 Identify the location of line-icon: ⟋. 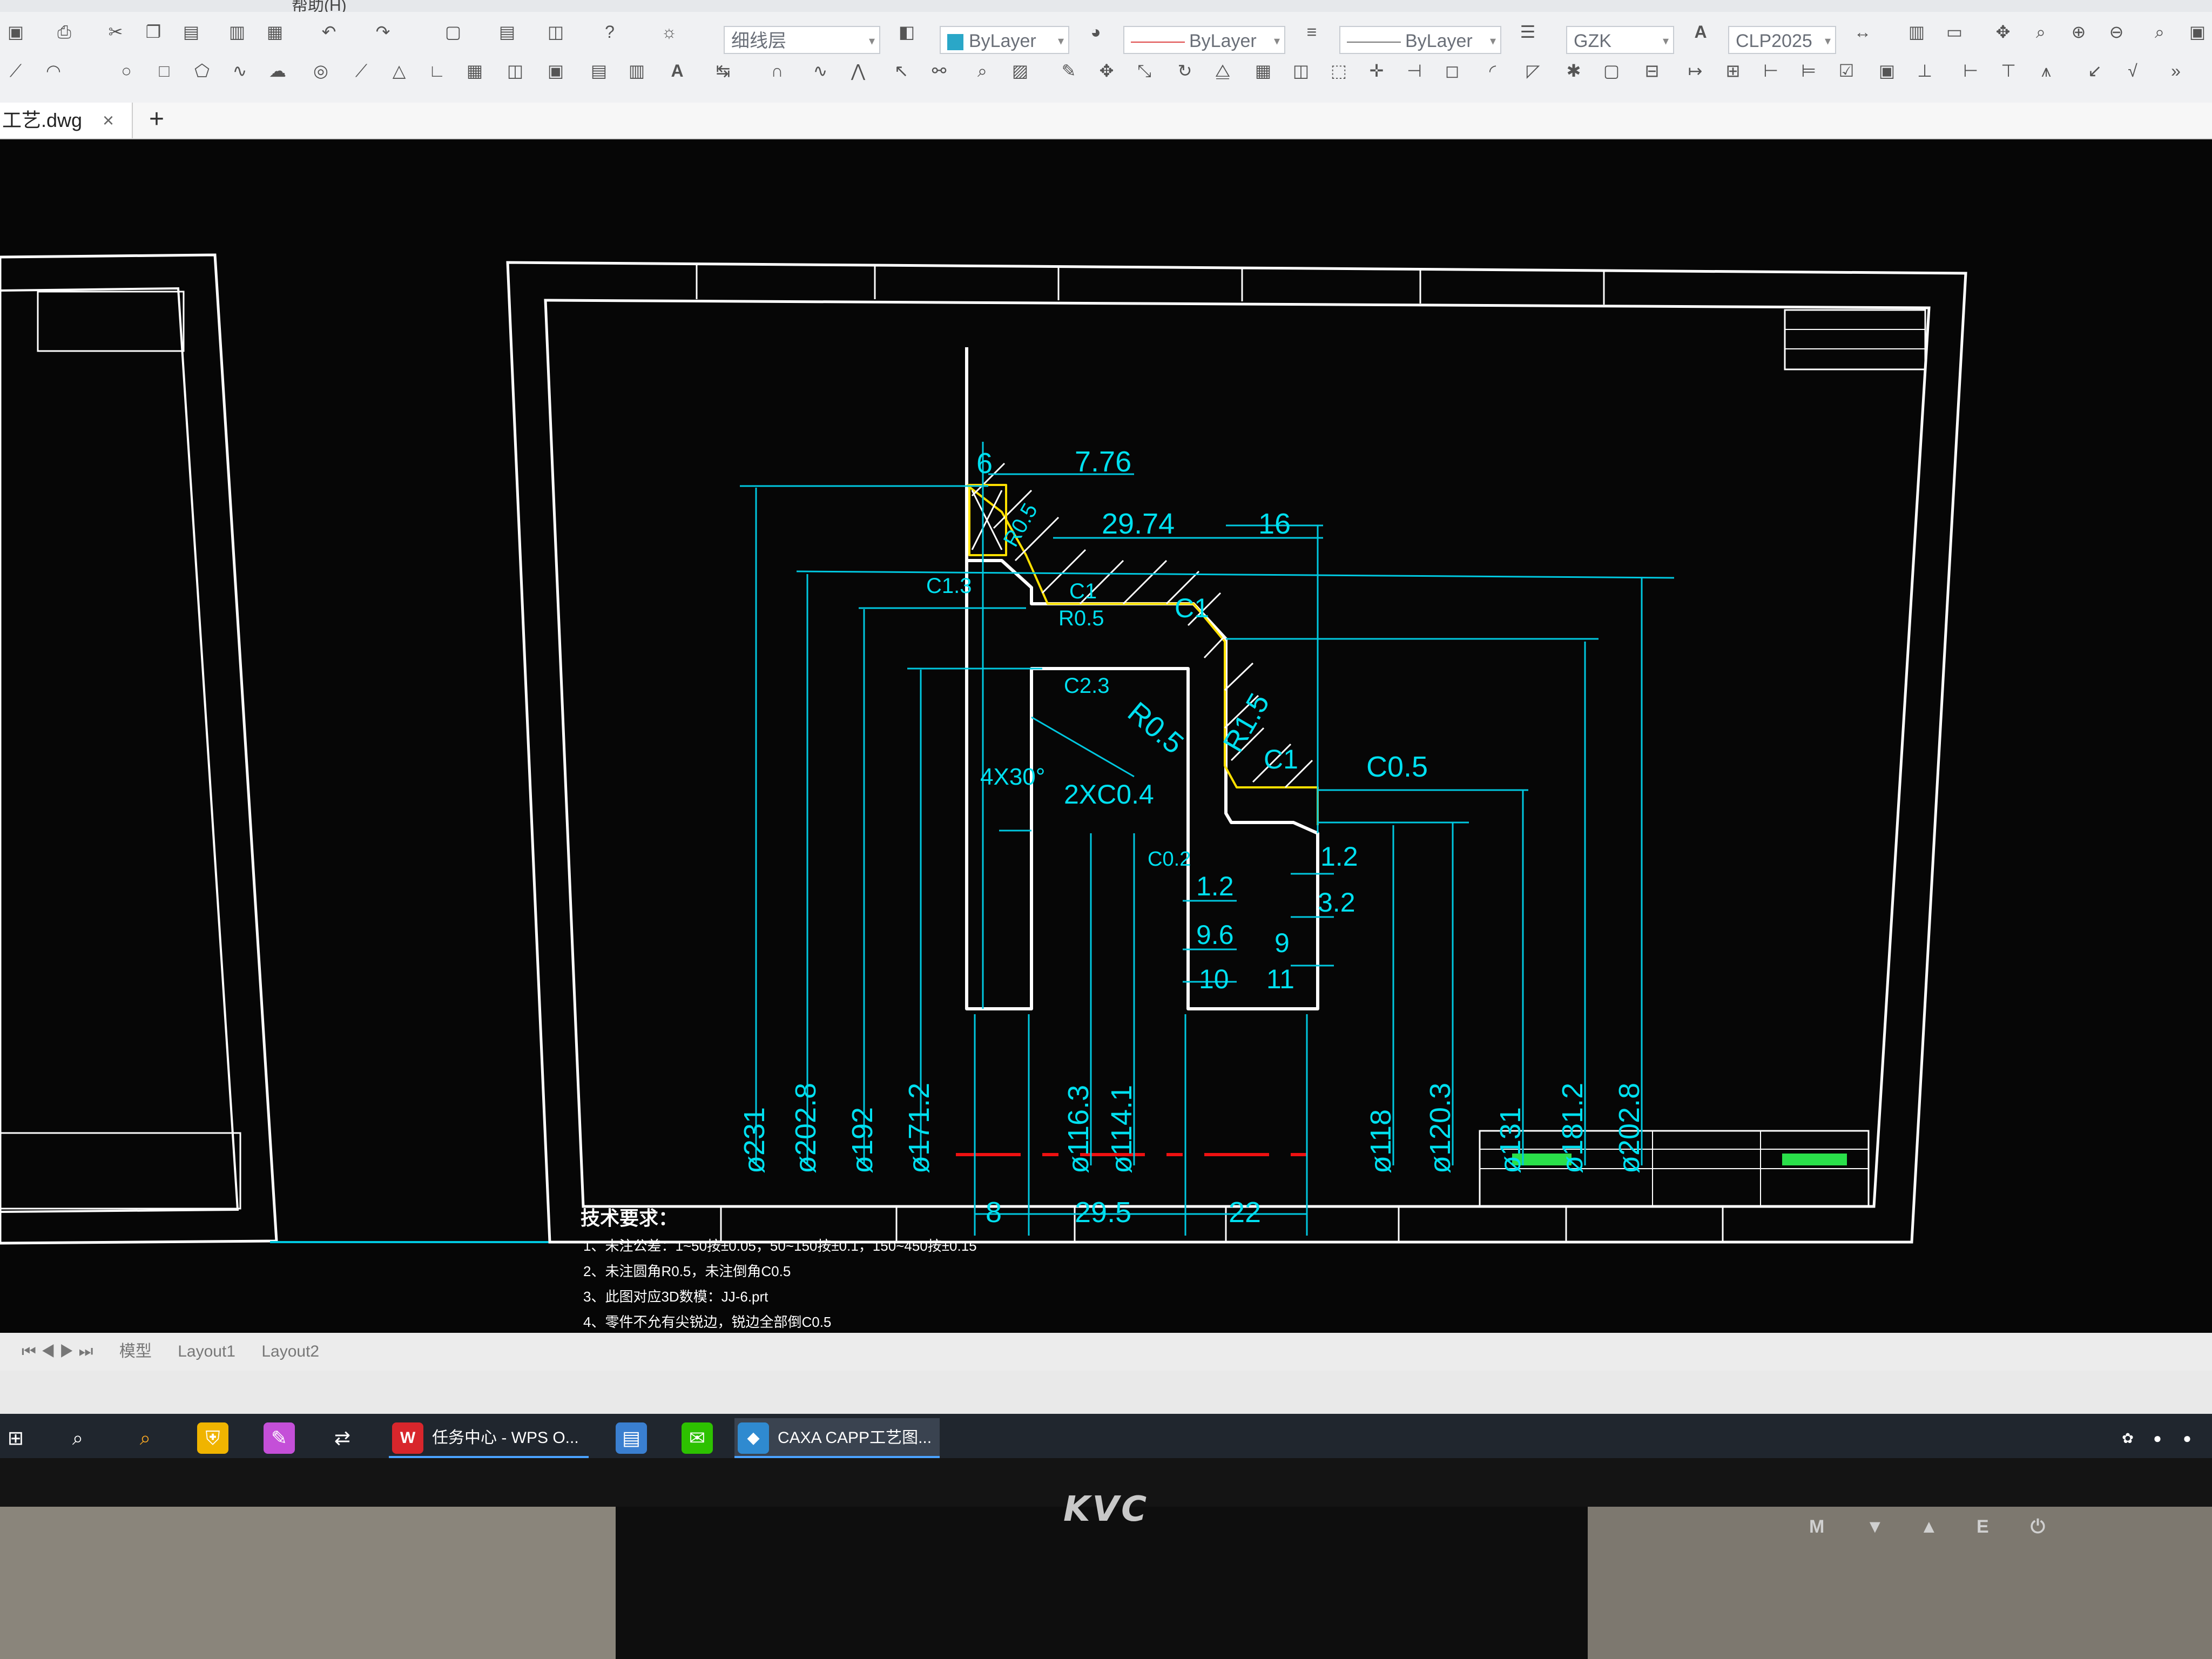
(15, 70).